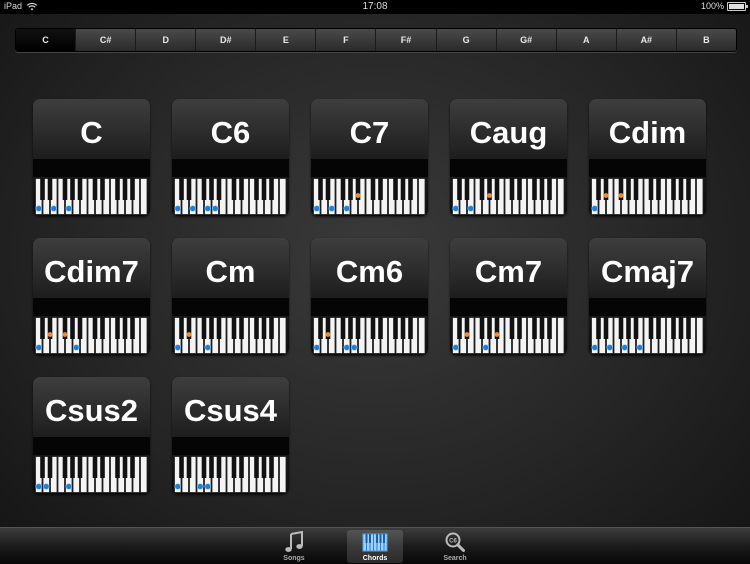 Image resolution: width=750 pixels, height=564 pixels. I want to click on key-option-a-sharp: A#, so click(645, 40).